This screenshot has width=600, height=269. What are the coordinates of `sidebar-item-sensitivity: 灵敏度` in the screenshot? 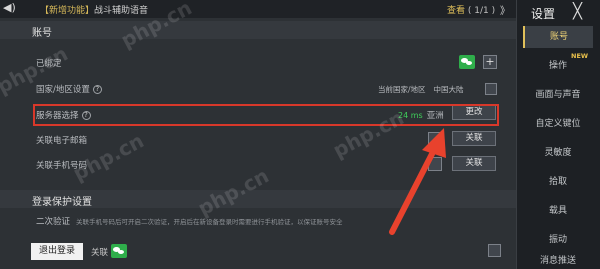 It's located at (558, 153).